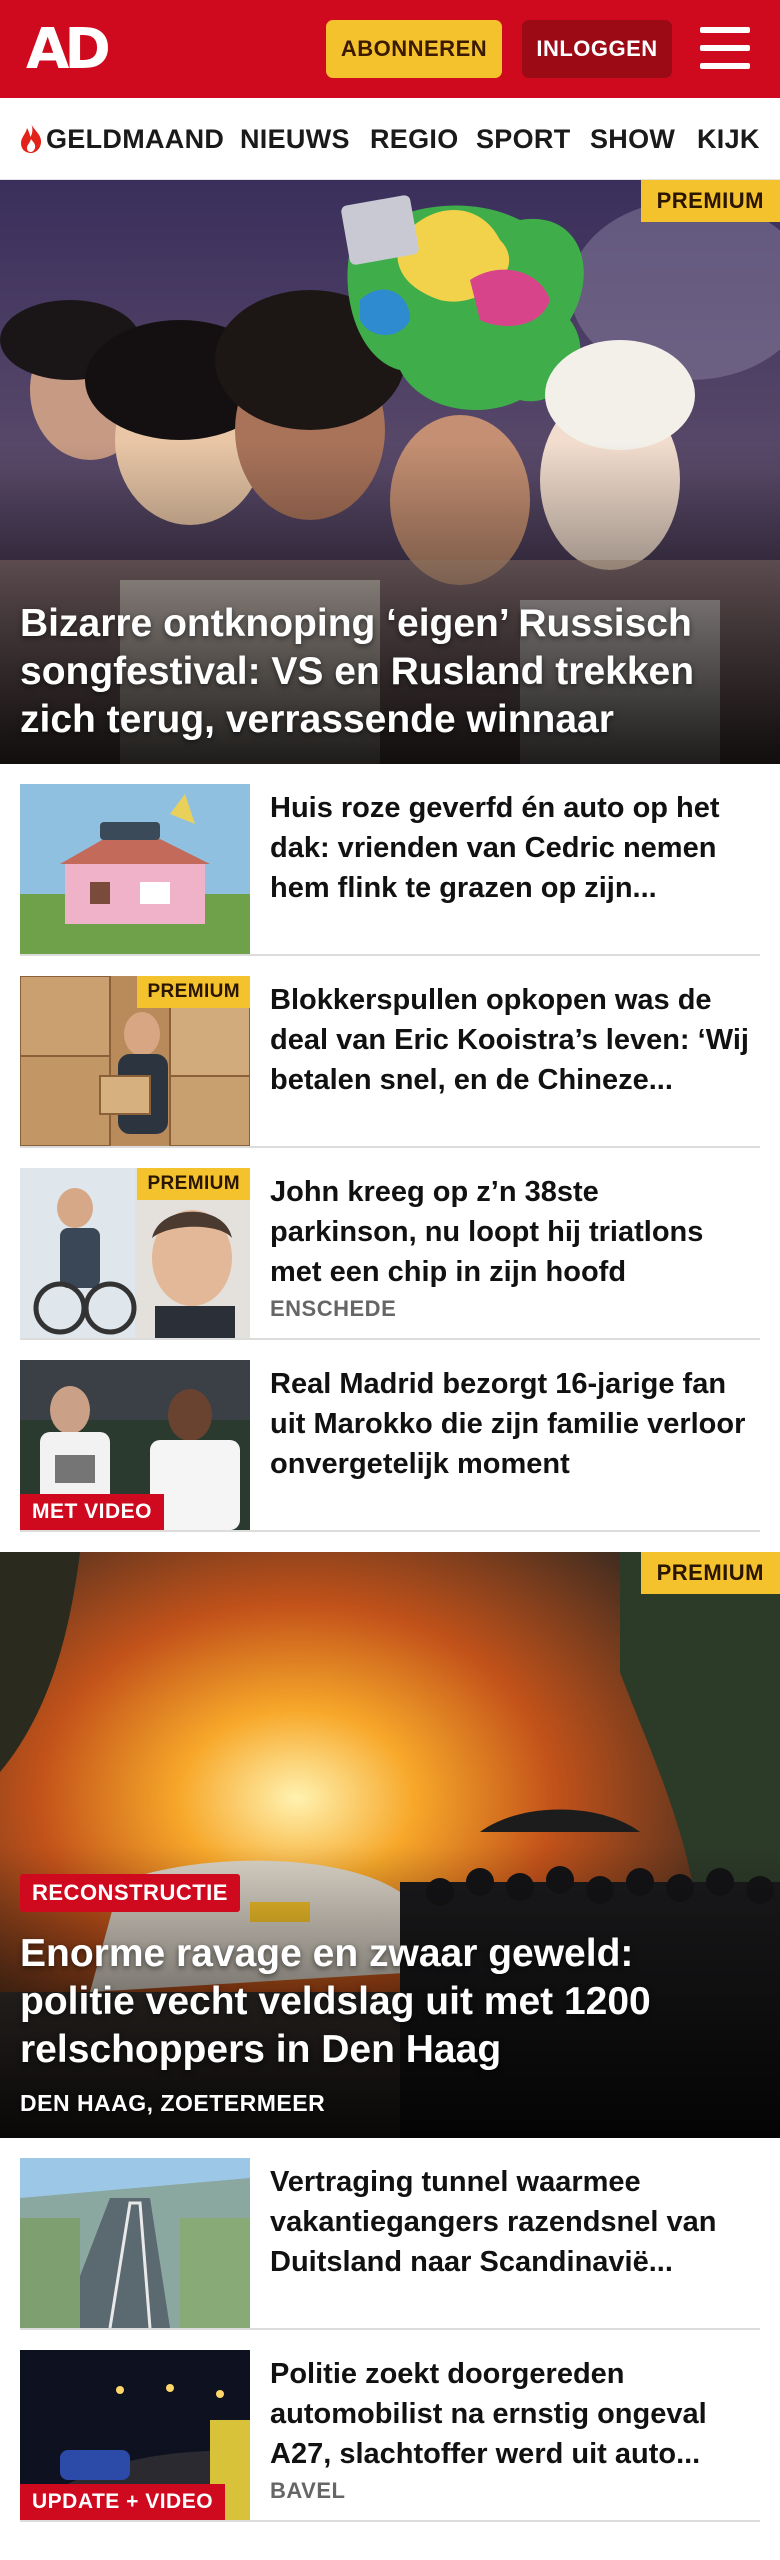 The height and width of the screenshot is (2560, 780). I want to click on hamburger-menu-icon, so click(726, 49).